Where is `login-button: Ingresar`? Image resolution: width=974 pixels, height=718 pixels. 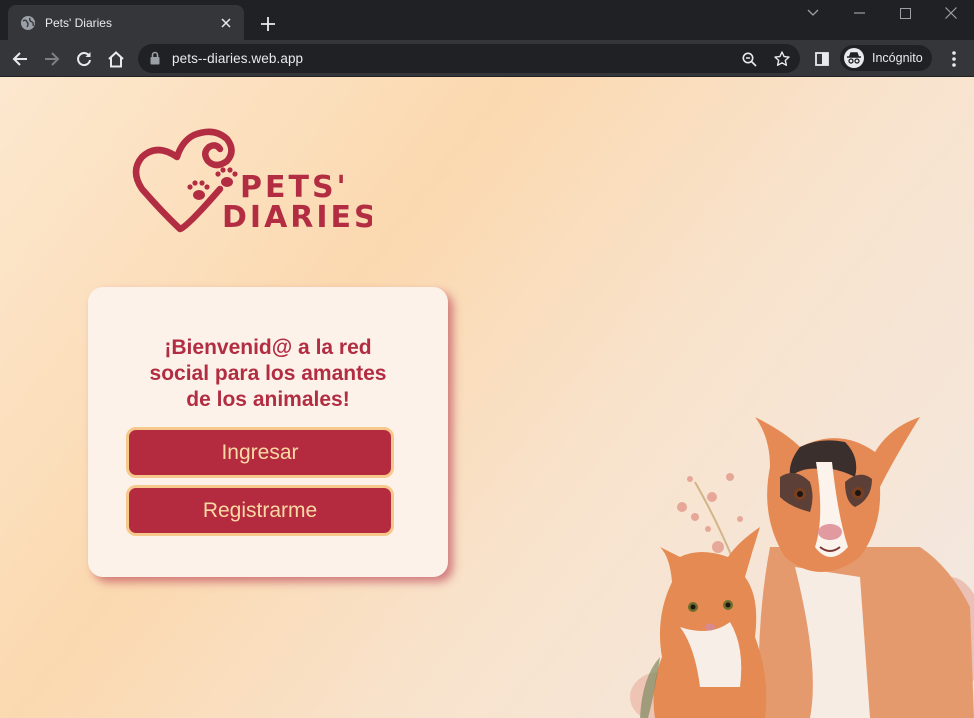
login-button: Ingresar is located at coordinates (260, 452).